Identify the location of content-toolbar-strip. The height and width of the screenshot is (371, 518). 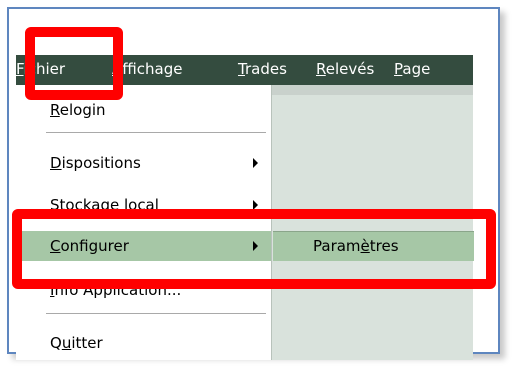
(372, 90).